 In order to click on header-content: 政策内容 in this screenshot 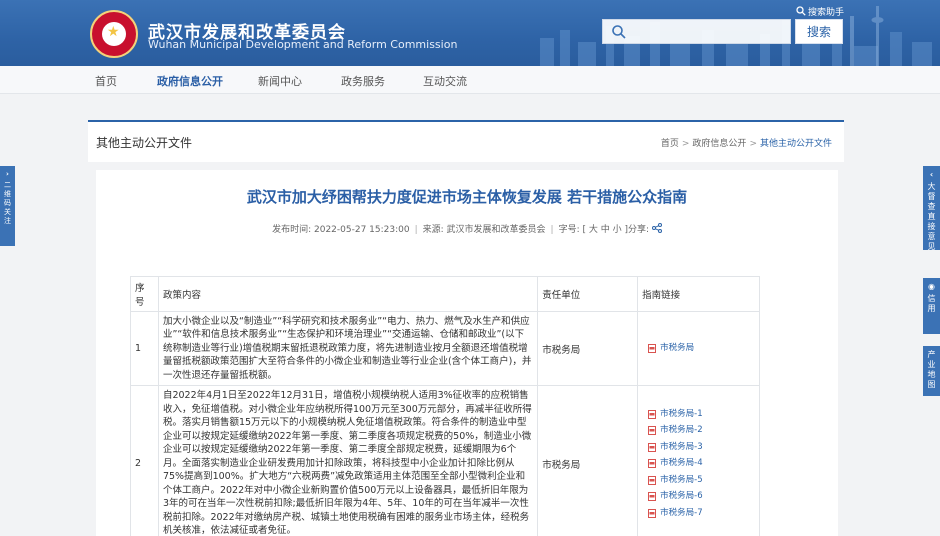, I will do `click(348, 294)`.